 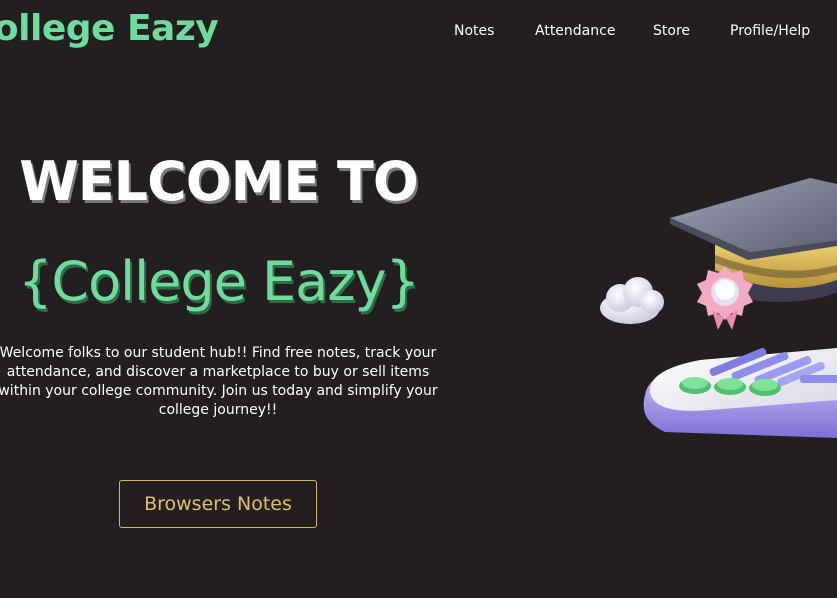 I want to click on hero-brand: {College Eazy}, so click(x=219, y=281).